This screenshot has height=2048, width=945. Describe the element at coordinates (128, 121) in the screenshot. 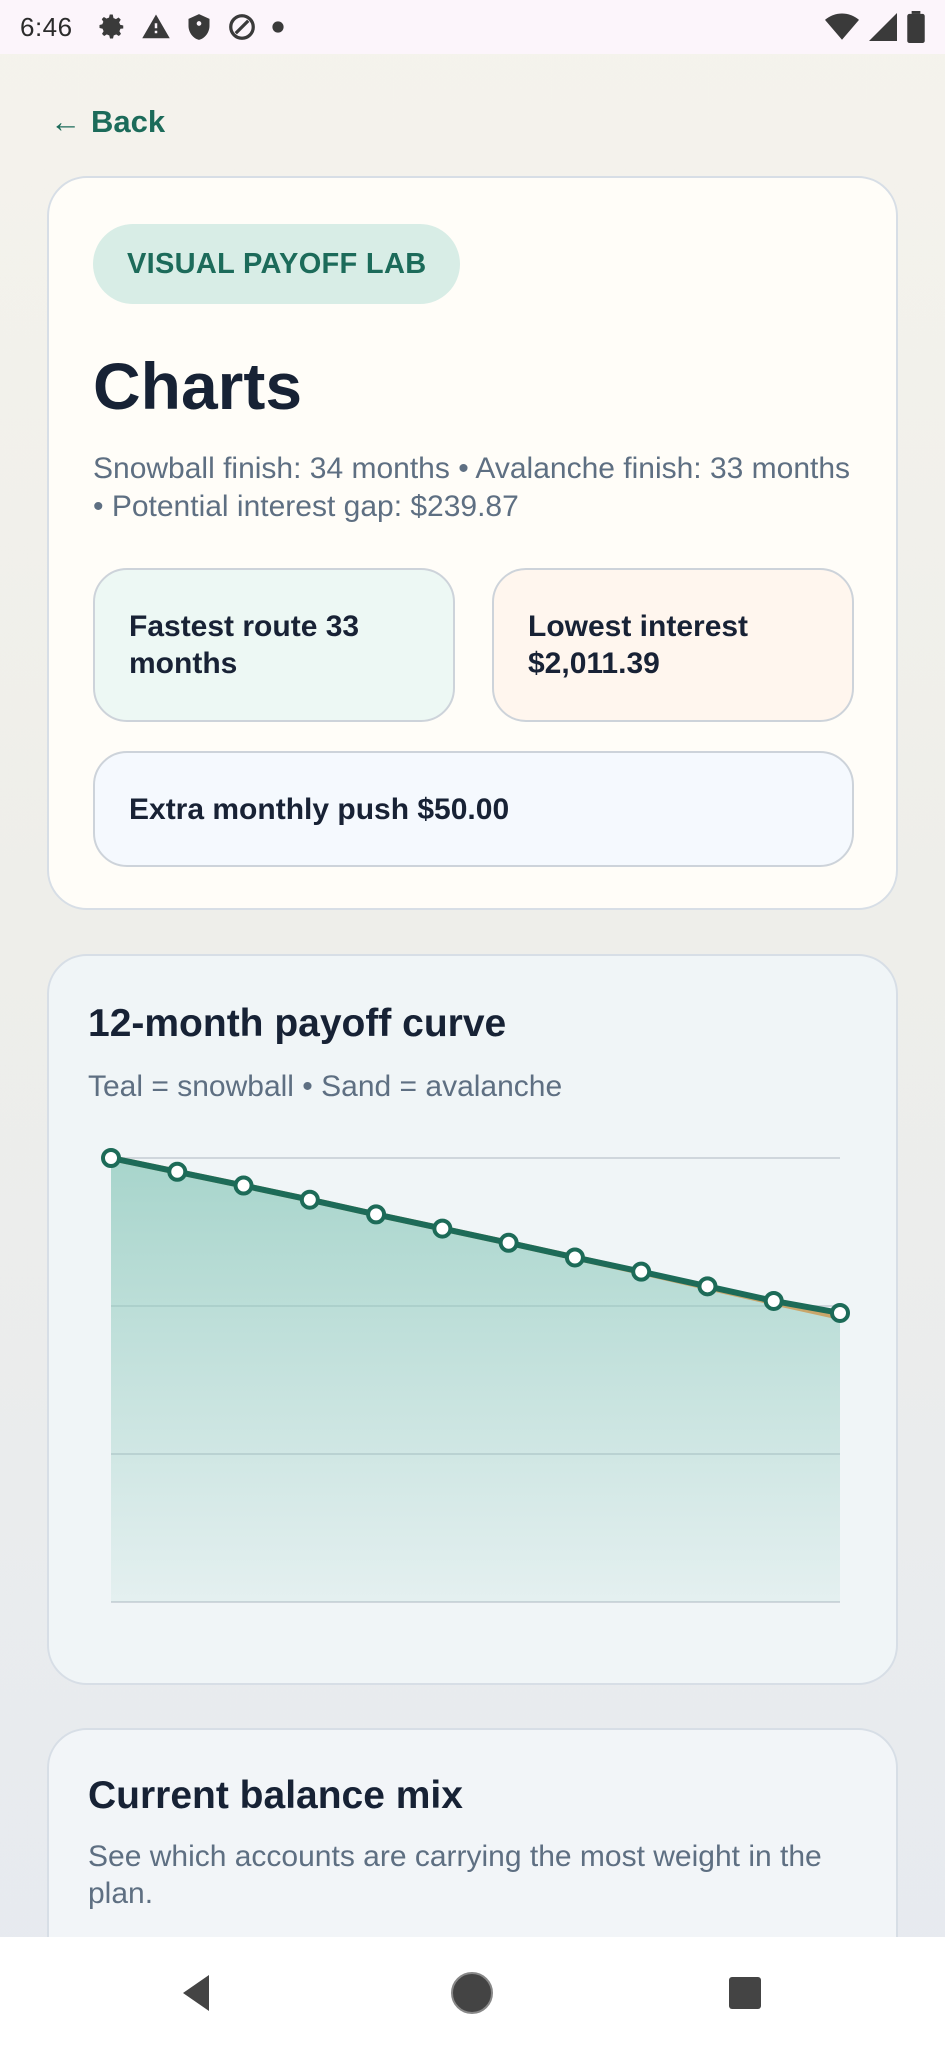

I see `back-label: Back` at that location.